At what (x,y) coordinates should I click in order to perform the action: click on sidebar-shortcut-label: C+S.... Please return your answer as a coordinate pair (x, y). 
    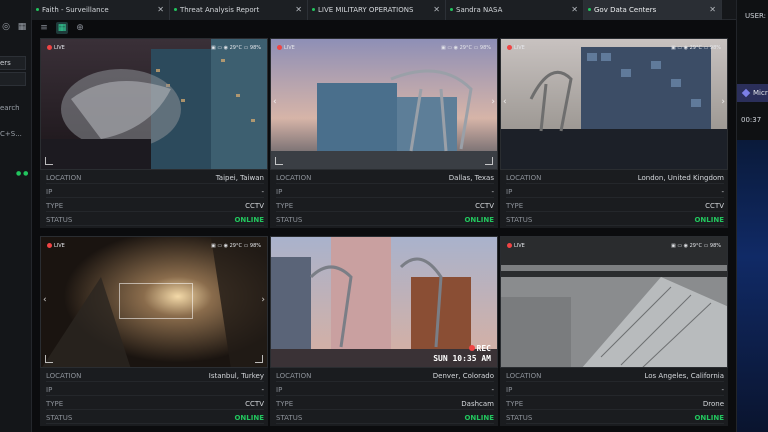
    Looking at the image, I should click on (11, 134).